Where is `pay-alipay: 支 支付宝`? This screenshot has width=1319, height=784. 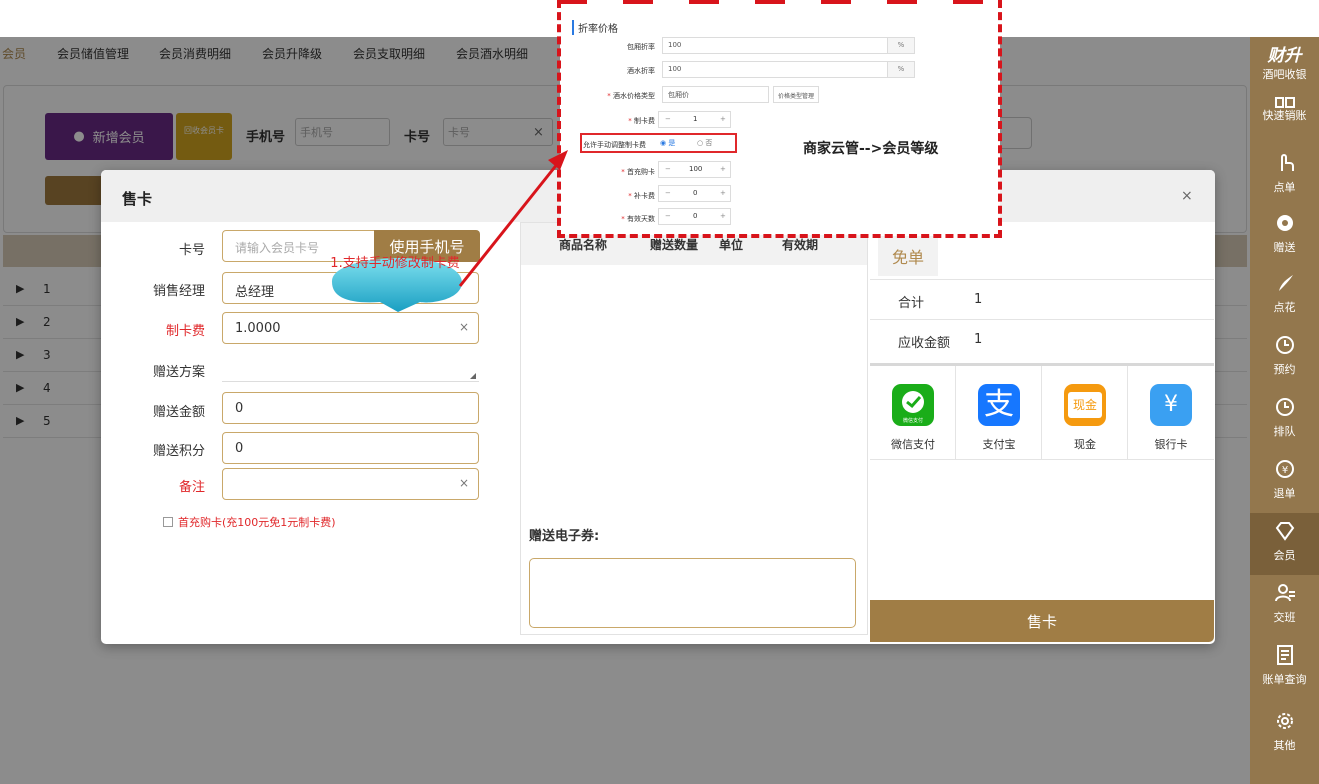 pay-alipay: 支 支付宝 is located at coordinates (999, 413).